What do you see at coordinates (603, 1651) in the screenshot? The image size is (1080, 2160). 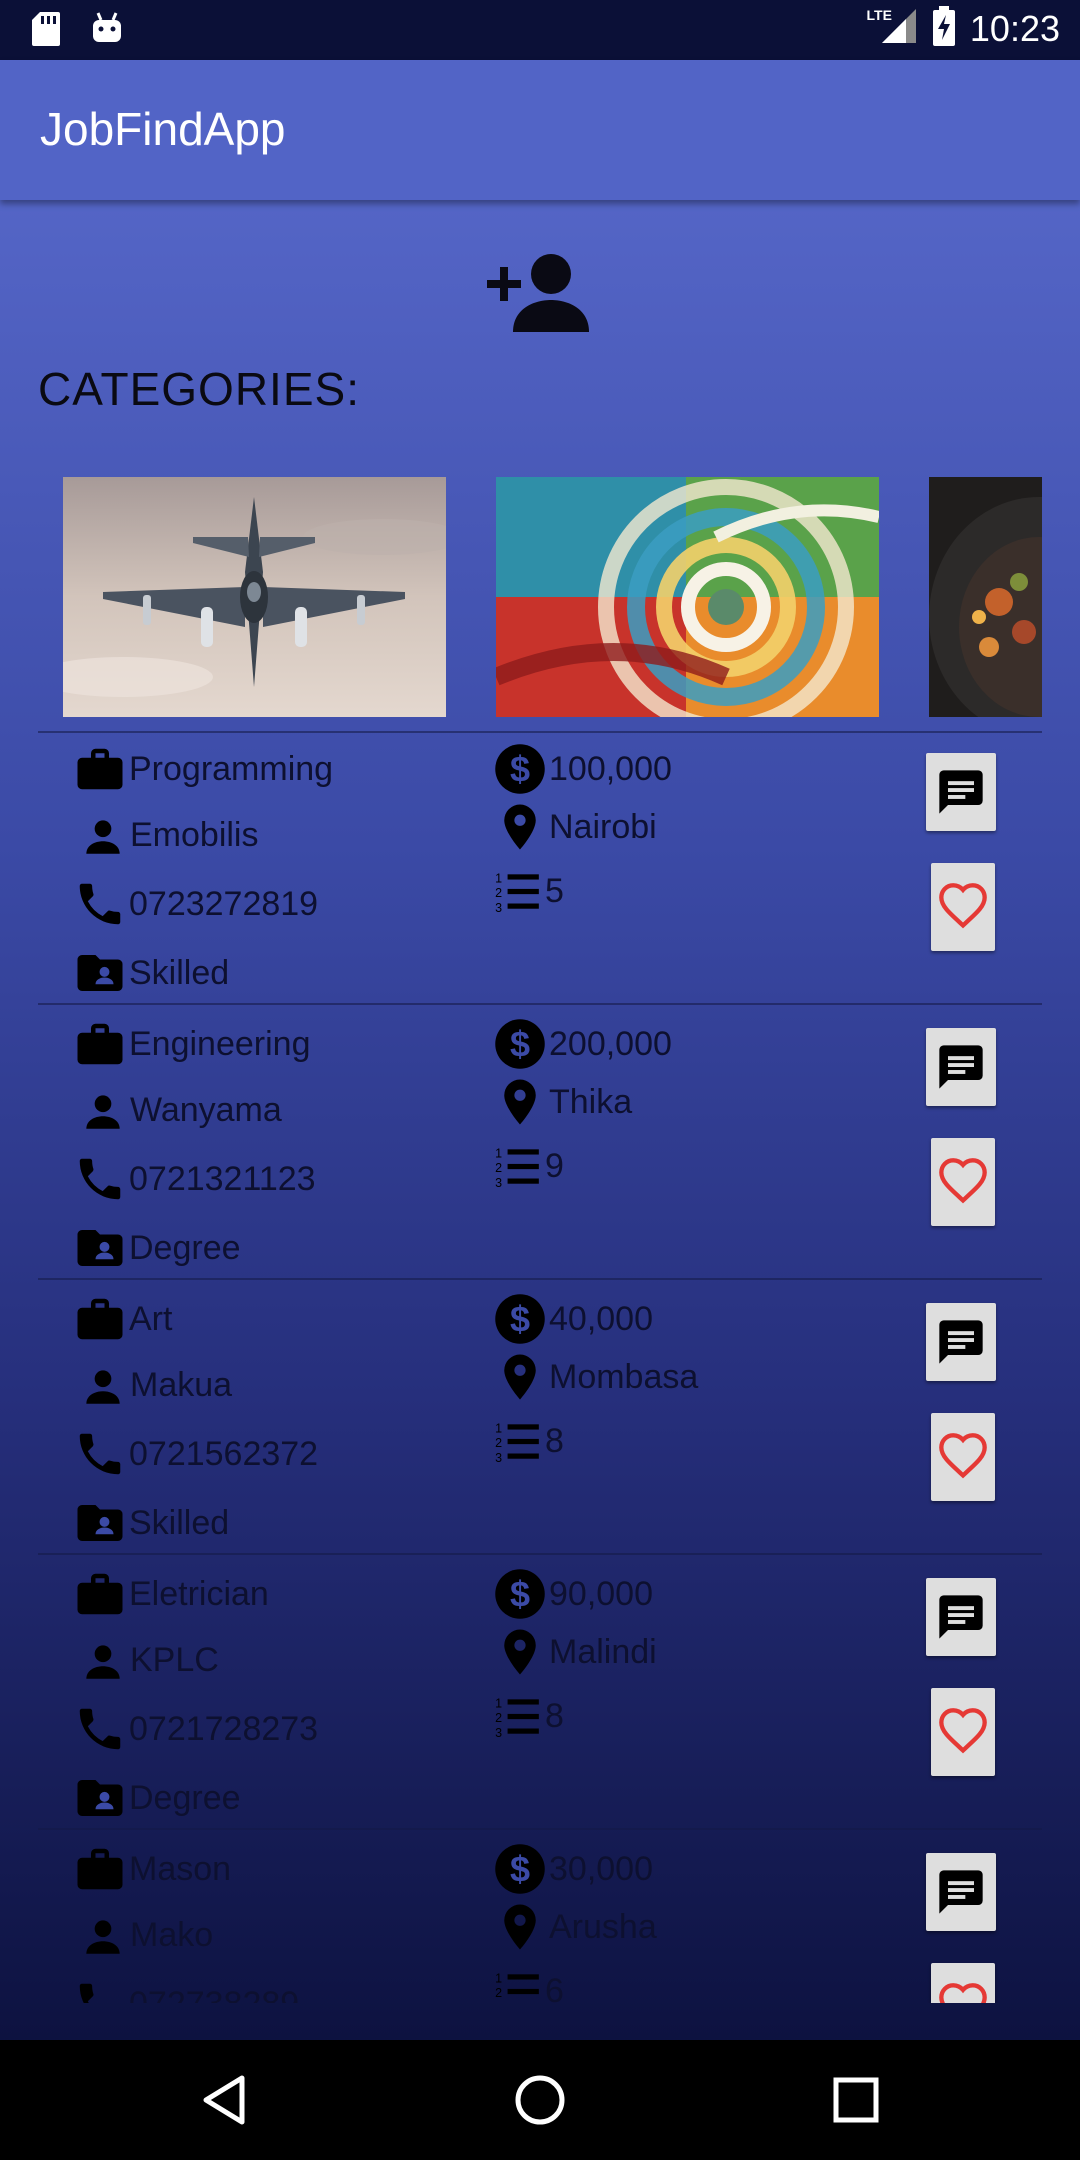 I see `job-location: Malindi` at bounding box center [603, 1651].